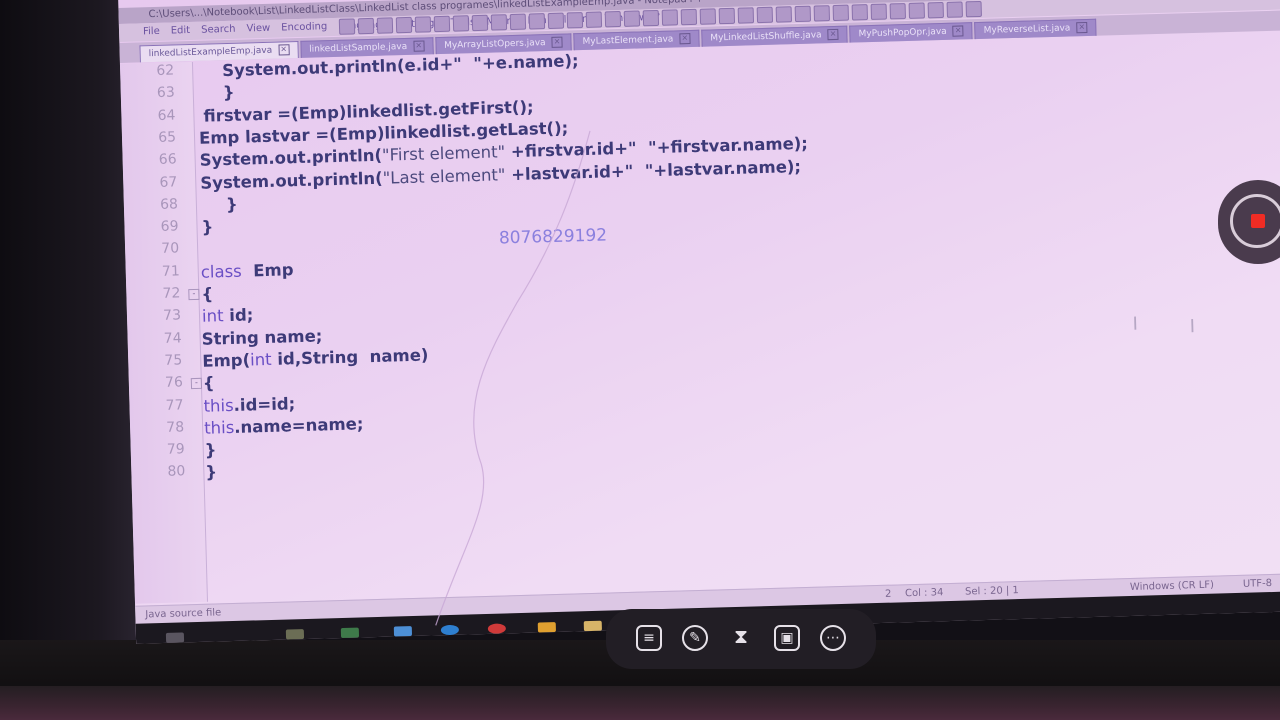 The height and width of the screenshot is (720, 1280). I want to click on monitor-bezel-left, so click(70, 360).